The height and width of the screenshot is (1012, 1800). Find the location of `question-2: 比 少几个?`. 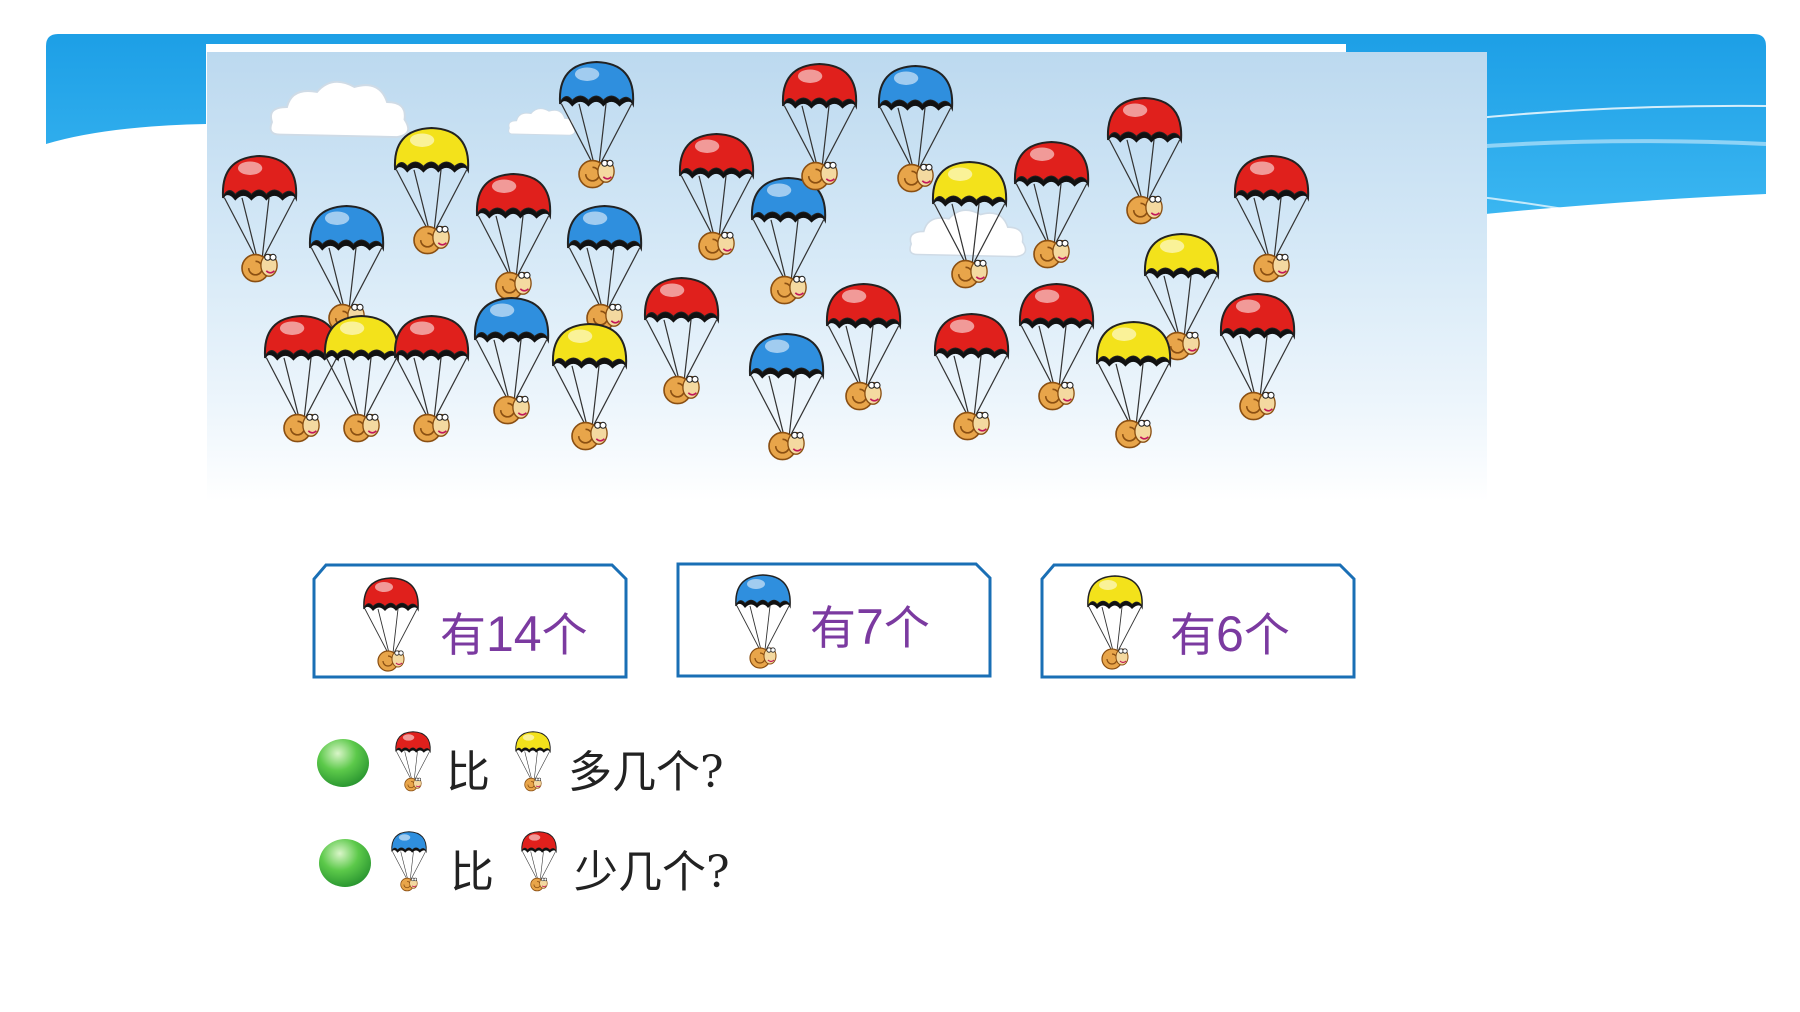

question-2: 比 少几个? is located at coordinates (568, 863).